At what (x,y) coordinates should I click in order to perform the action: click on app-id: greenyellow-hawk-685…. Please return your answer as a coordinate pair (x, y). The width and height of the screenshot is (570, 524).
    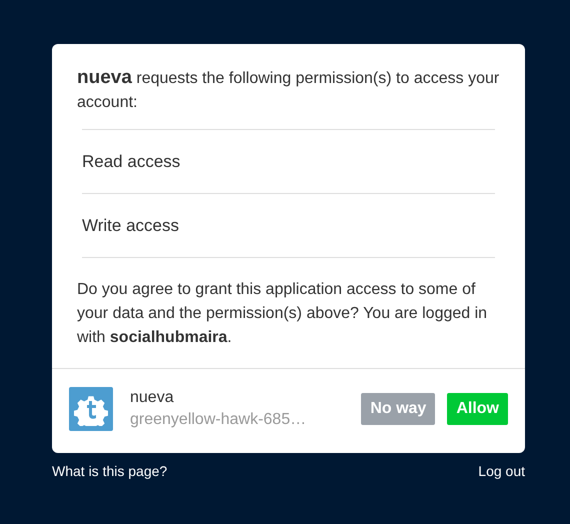
    Looking at the image, I should click on (219, 420).